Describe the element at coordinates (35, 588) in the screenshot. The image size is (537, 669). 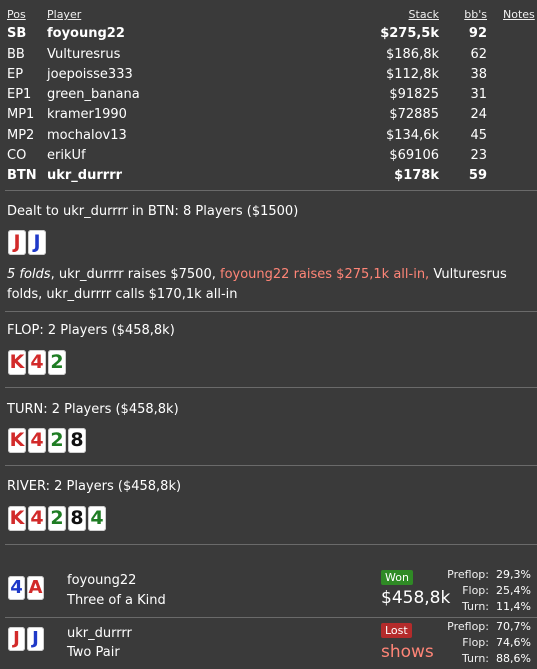
I see `playing-card: A` at that location.